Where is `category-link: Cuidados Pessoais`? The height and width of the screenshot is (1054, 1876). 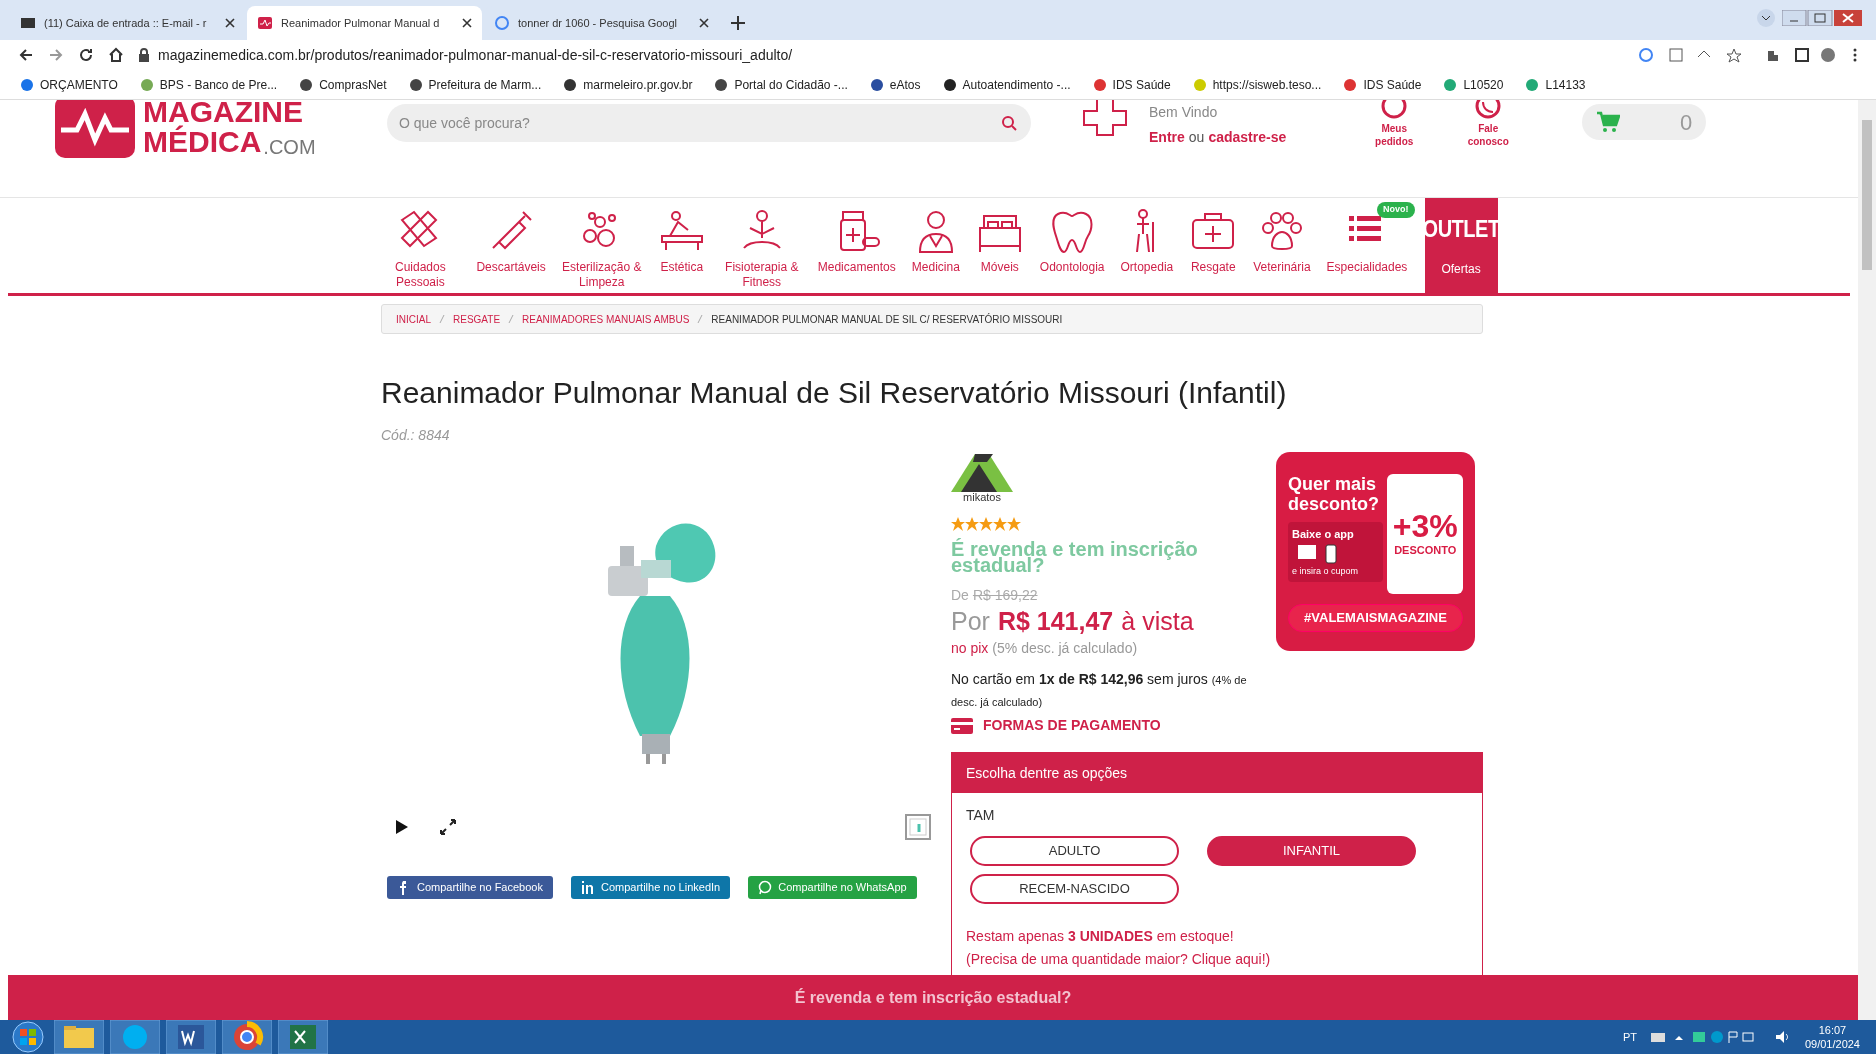 category-link: Cuidados Pessoais is located at coordinates (420, 245).